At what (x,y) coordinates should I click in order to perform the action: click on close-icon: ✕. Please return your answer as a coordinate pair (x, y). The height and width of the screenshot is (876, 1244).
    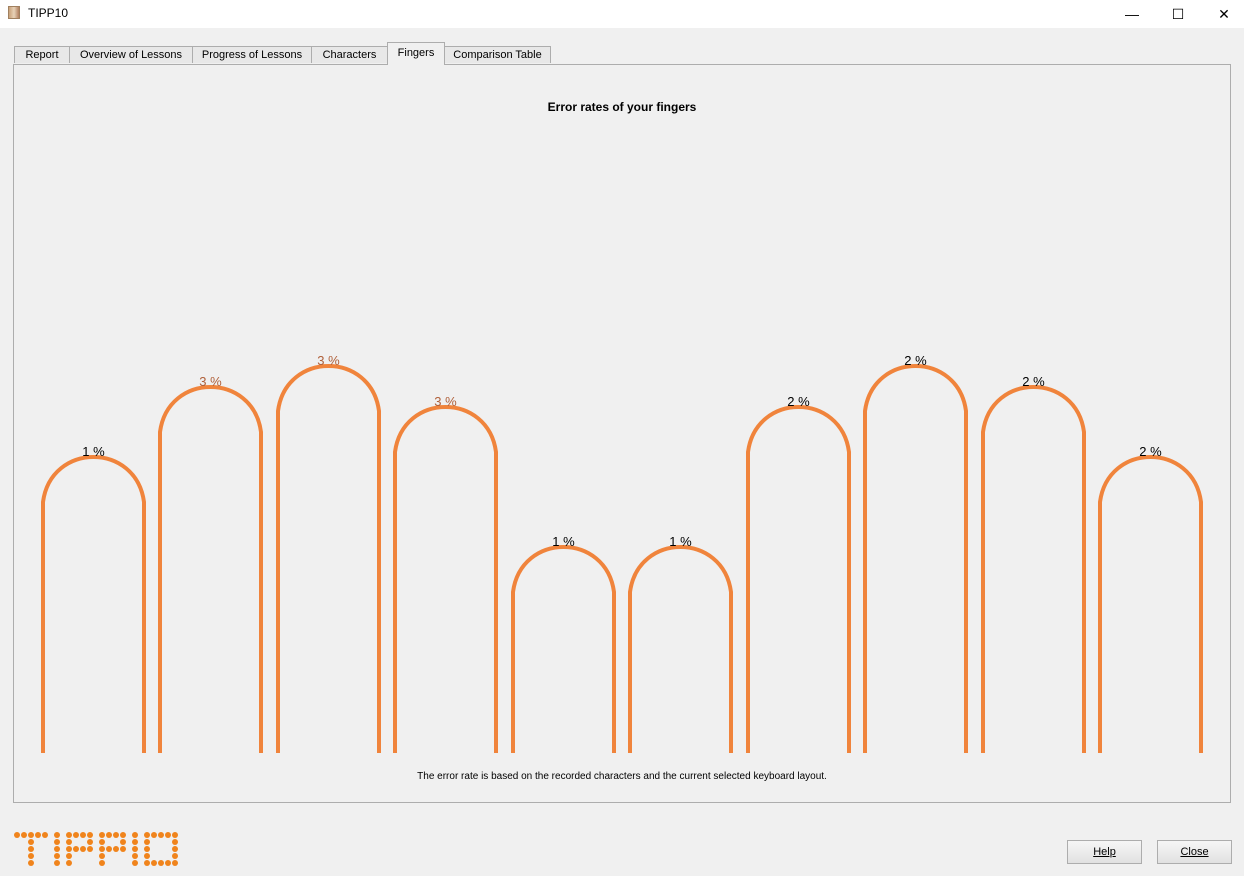
    Looking at the image, I should click on (1222, 14).